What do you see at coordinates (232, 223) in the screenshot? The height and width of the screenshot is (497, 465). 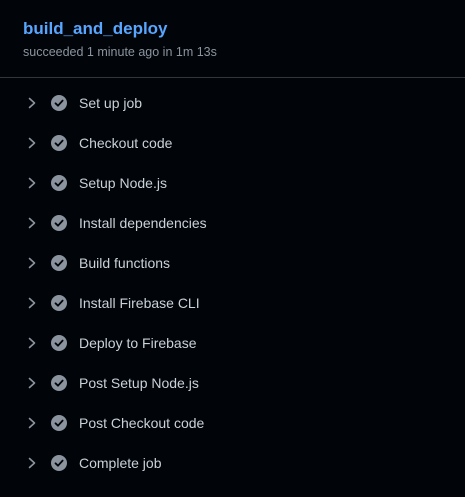 I see `step-row: Install dependencies` at bounding box center [232, 223].